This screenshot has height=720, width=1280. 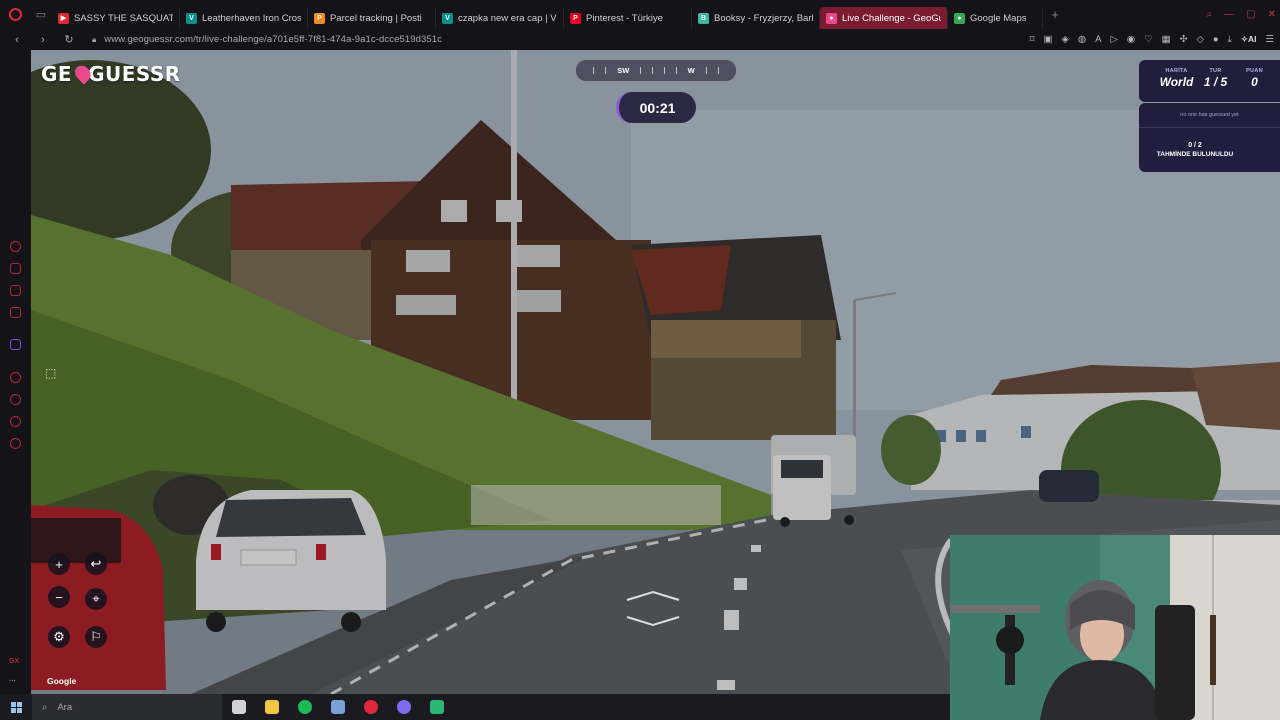 I want to click on tab-favicon-icon: B, so click(x=703, y=18).